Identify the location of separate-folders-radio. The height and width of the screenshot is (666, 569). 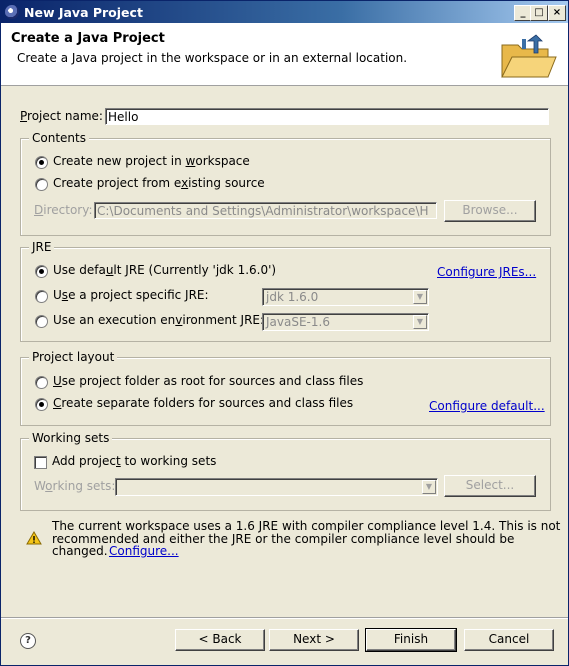
(41, 404).